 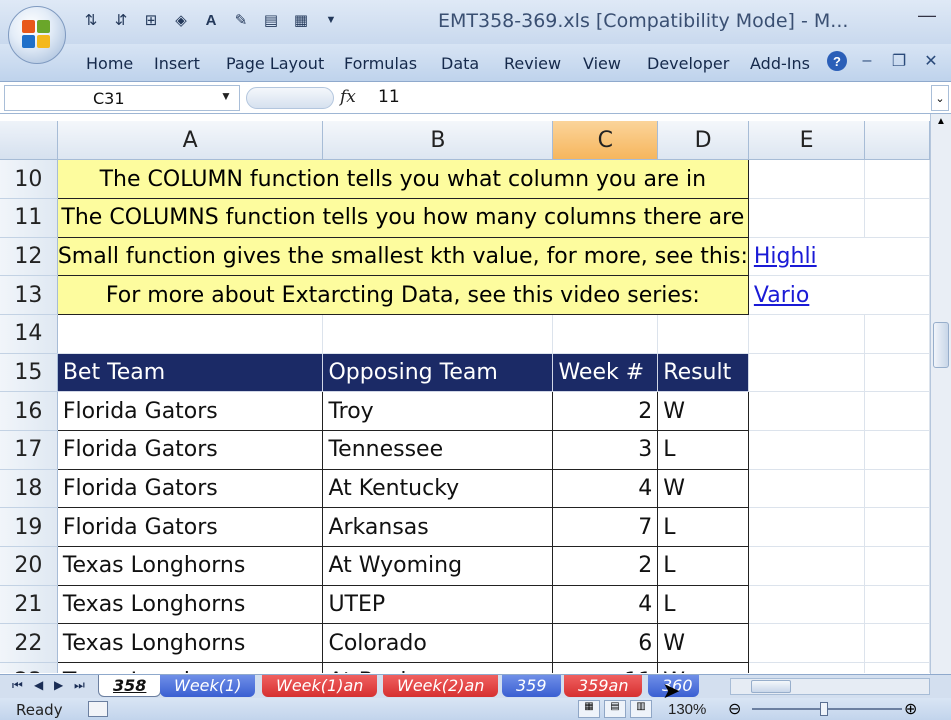 What do you see at coordinates (91, 20) in the screenshot?
I see `sort-az-icon: ⇅` at bounding box center [91, 20].